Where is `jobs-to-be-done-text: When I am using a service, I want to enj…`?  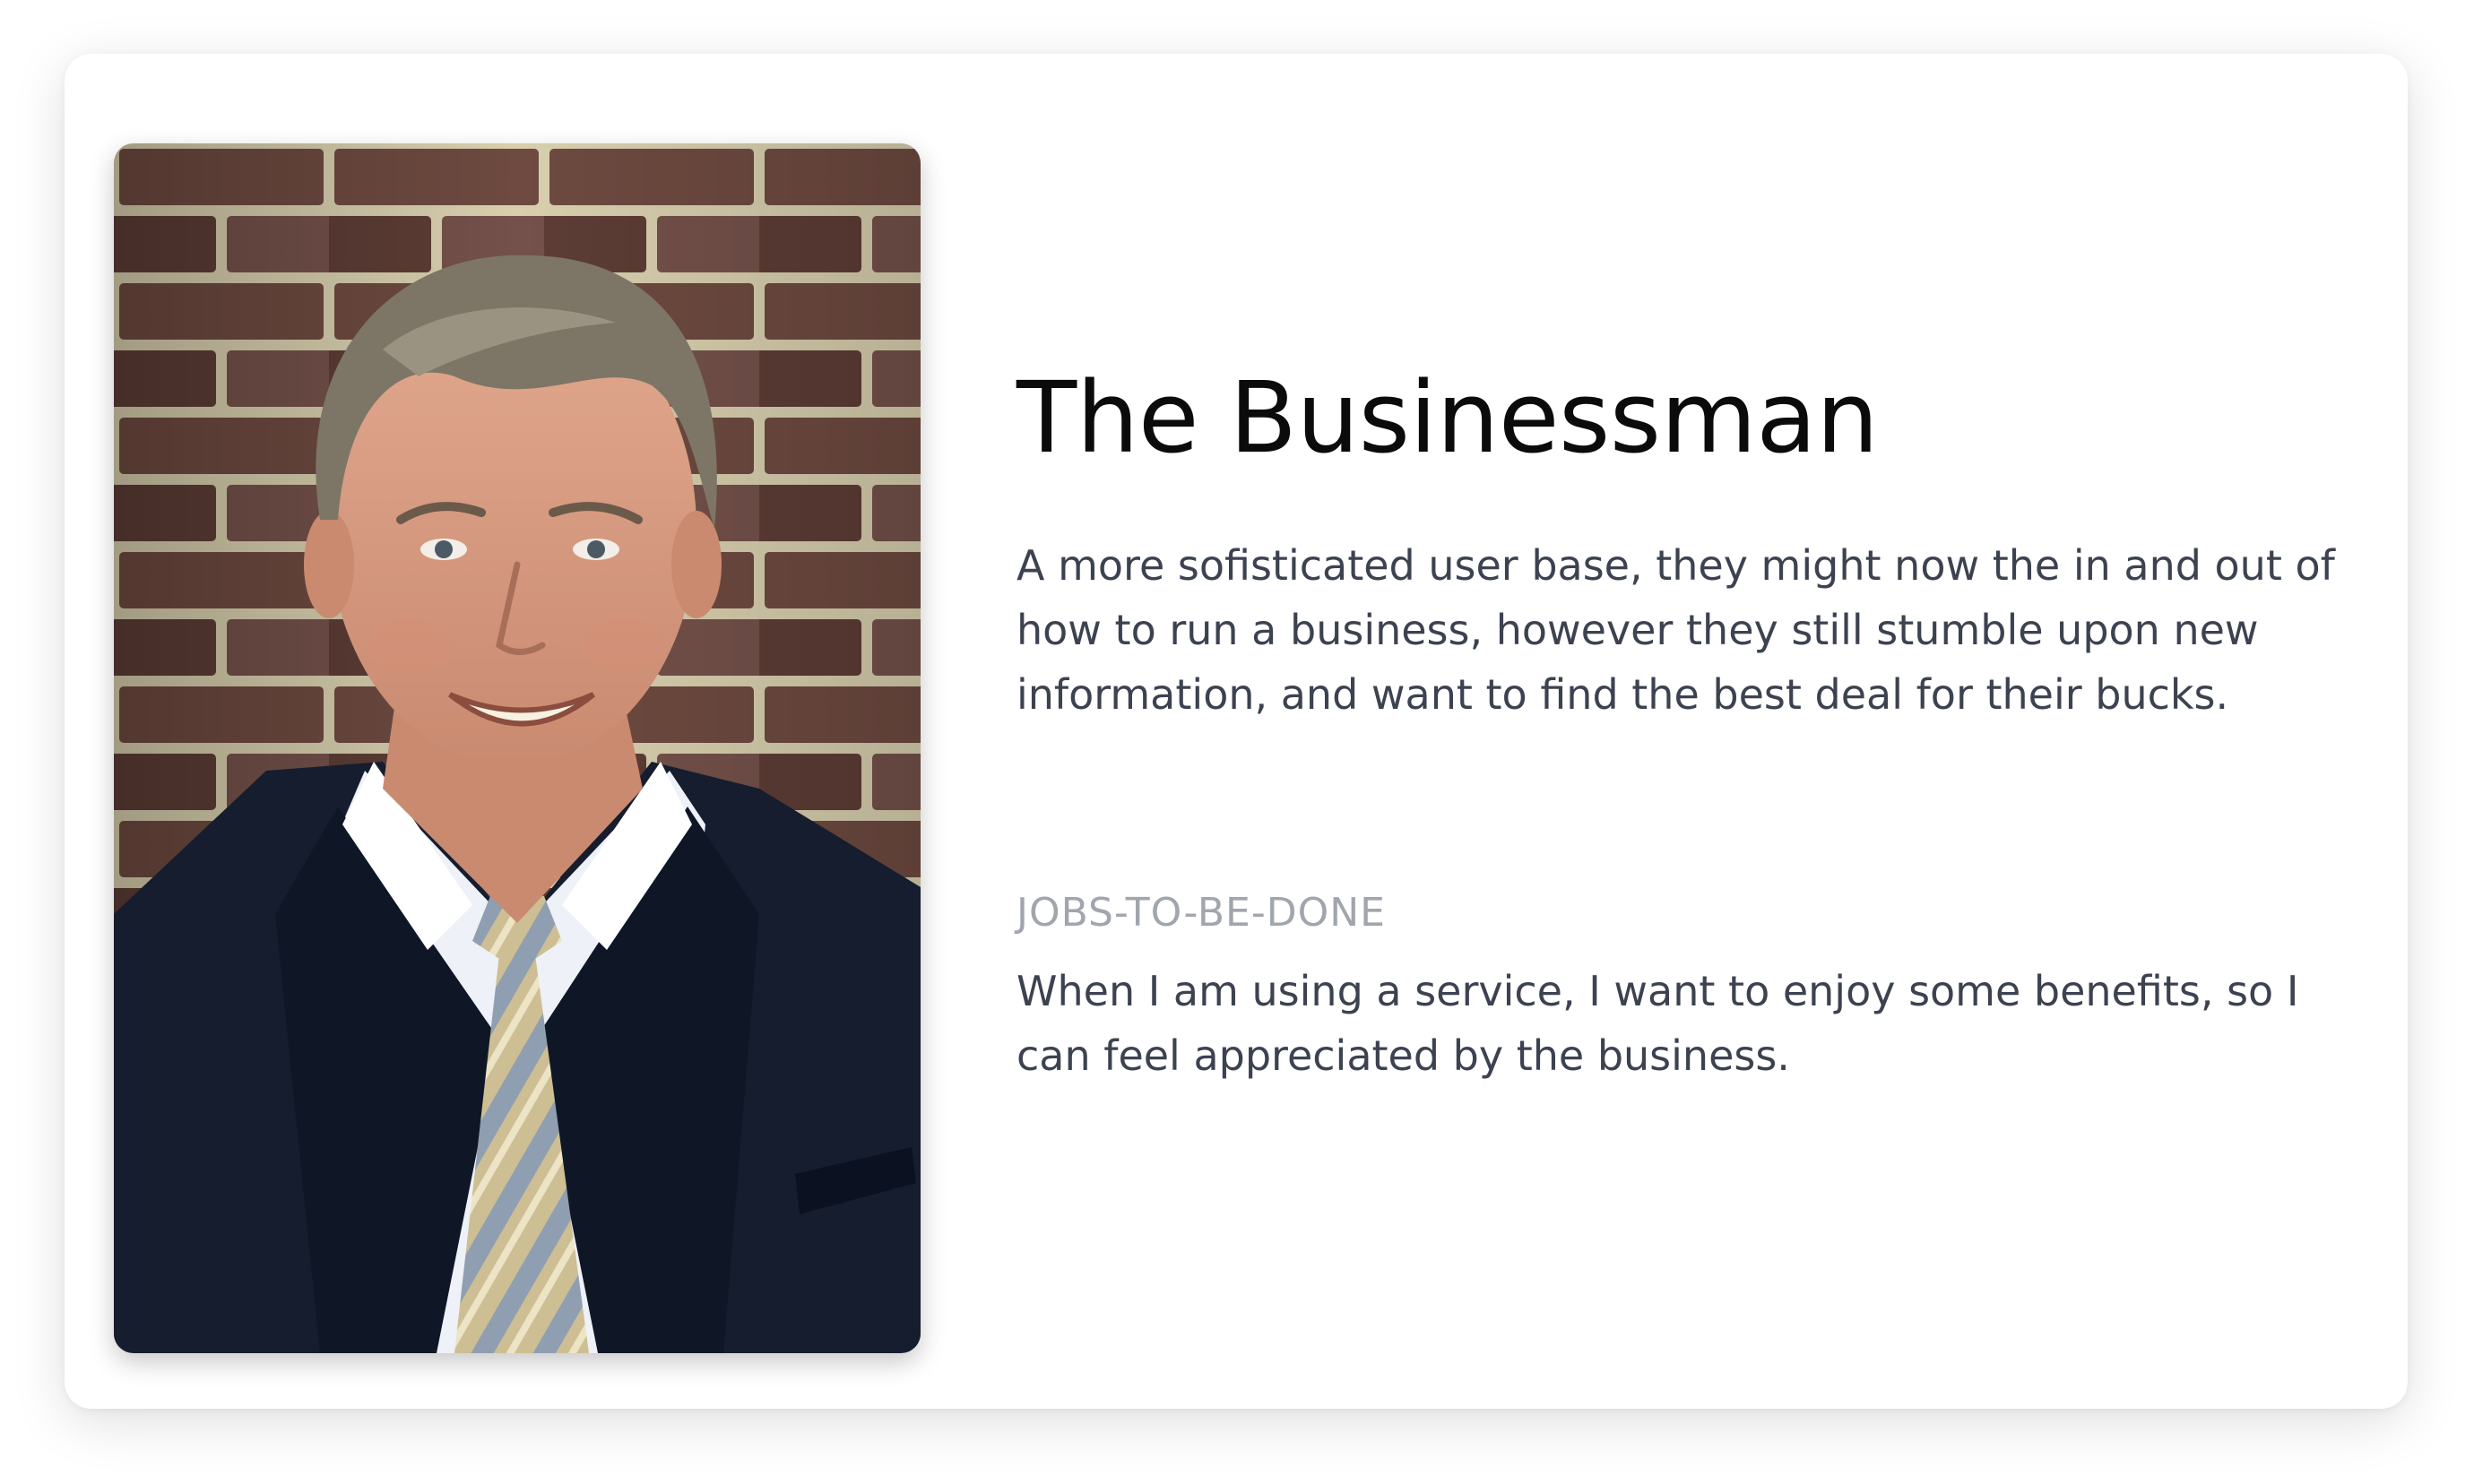
jobs-to-be-done-text: When I am using a service, I want to enj… is located at coordinates (1657, 1023).